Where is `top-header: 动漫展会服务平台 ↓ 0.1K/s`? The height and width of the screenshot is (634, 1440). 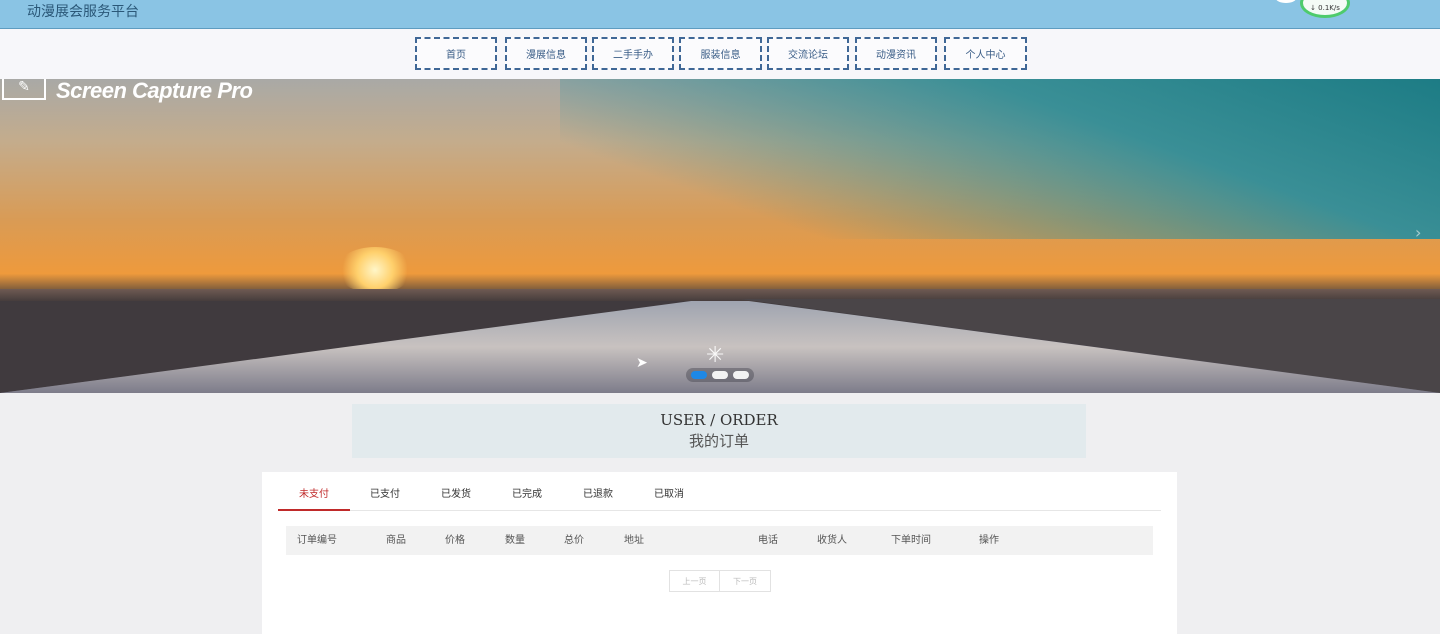
top-header: 动漫展会服务平台 ↓ 0.1K/s is located at coordinates (720, 14).